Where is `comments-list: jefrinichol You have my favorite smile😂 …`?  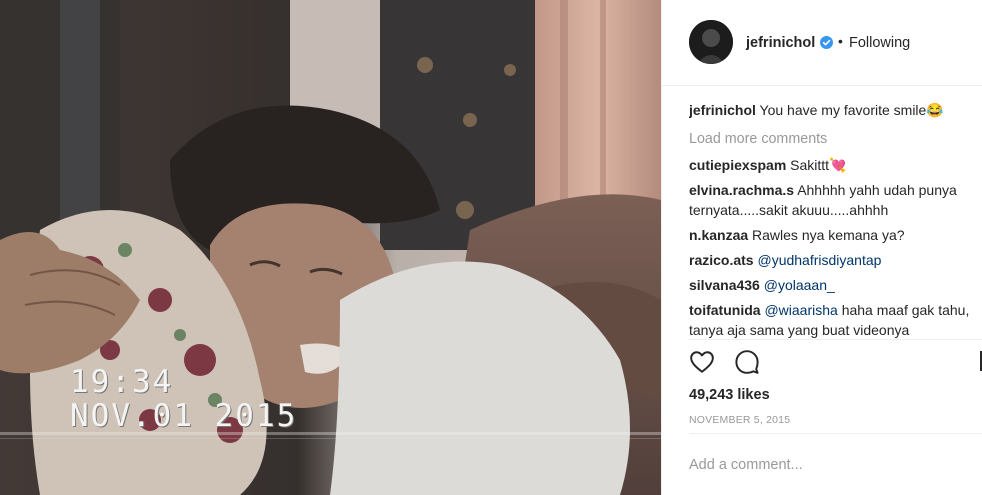 comments-list: jefrinichol You have my favorite smile😂 … is located at coordinates (835, 219).